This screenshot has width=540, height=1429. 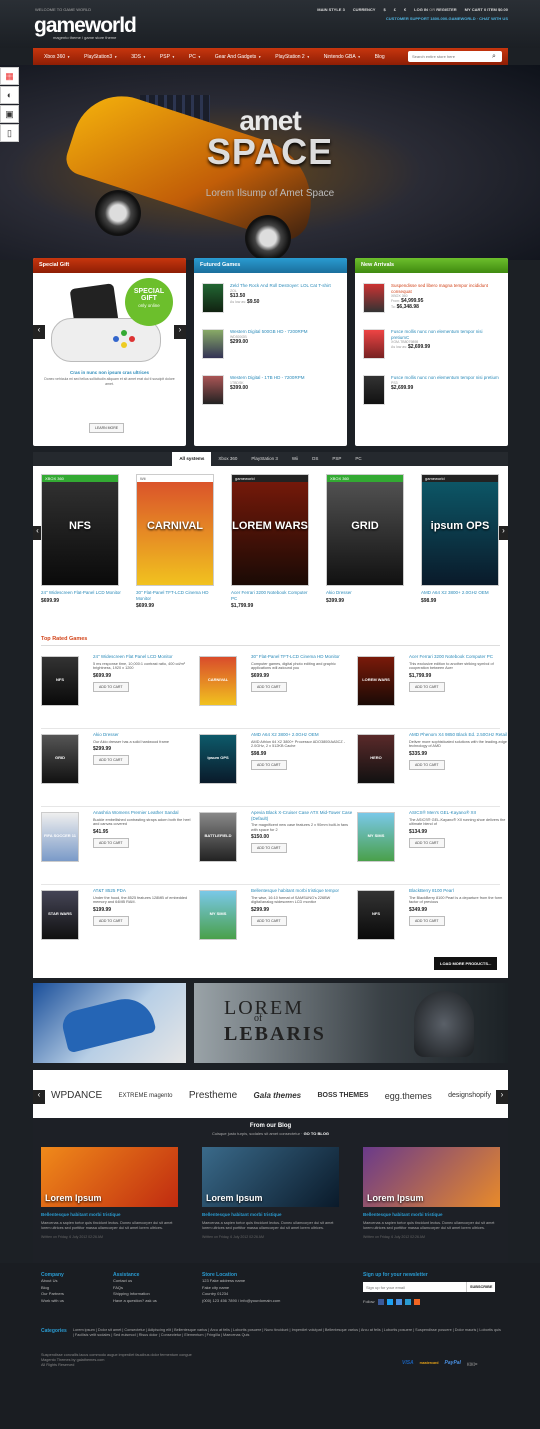 I want to click on login-link: LOG IN OR REGISTER, so click(x=435, y=9).